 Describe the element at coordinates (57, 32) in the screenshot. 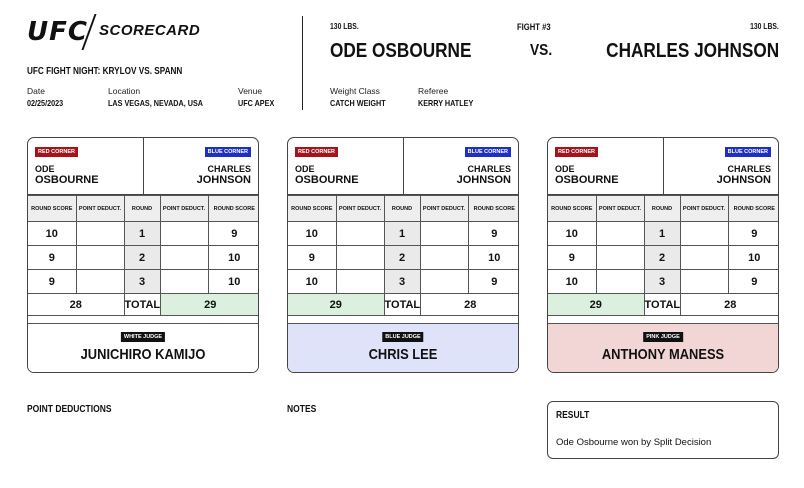

I see `ufc-logo: UFC` at that location.